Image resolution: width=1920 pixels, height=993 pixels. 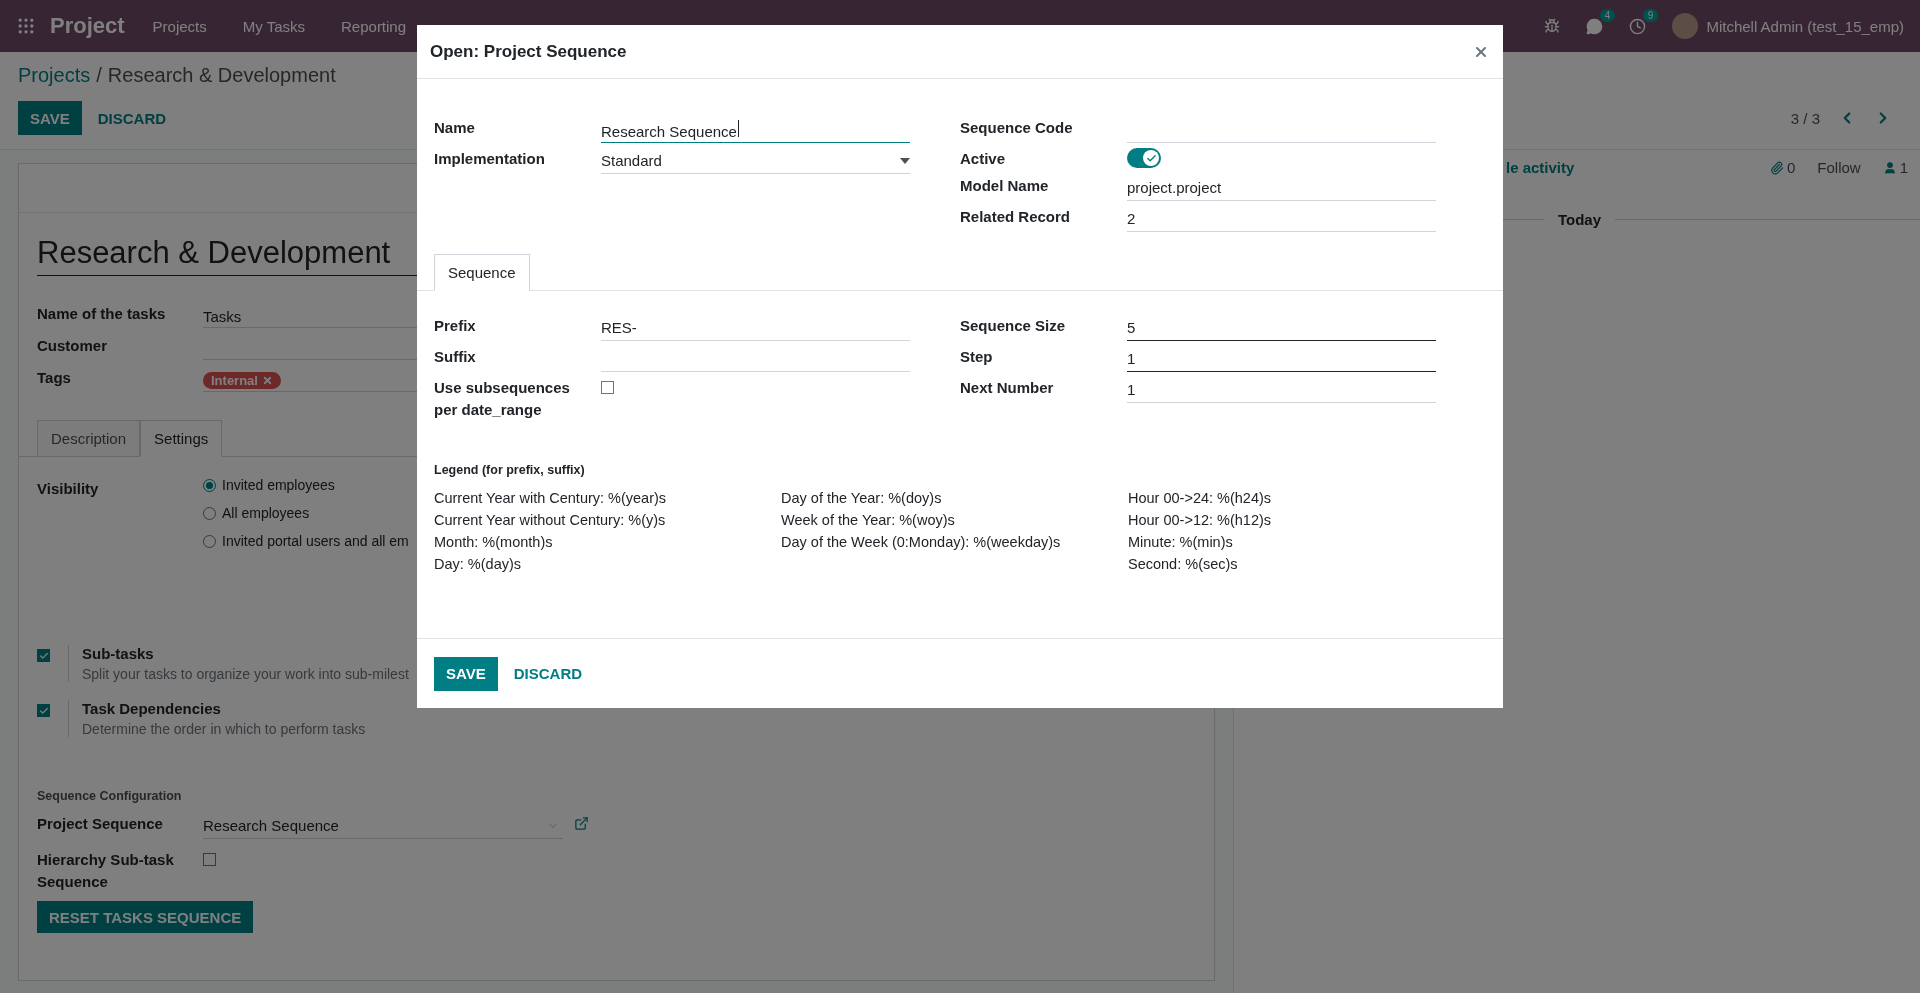 I want to click on tab: Sequence, so click(x=482, y=272).